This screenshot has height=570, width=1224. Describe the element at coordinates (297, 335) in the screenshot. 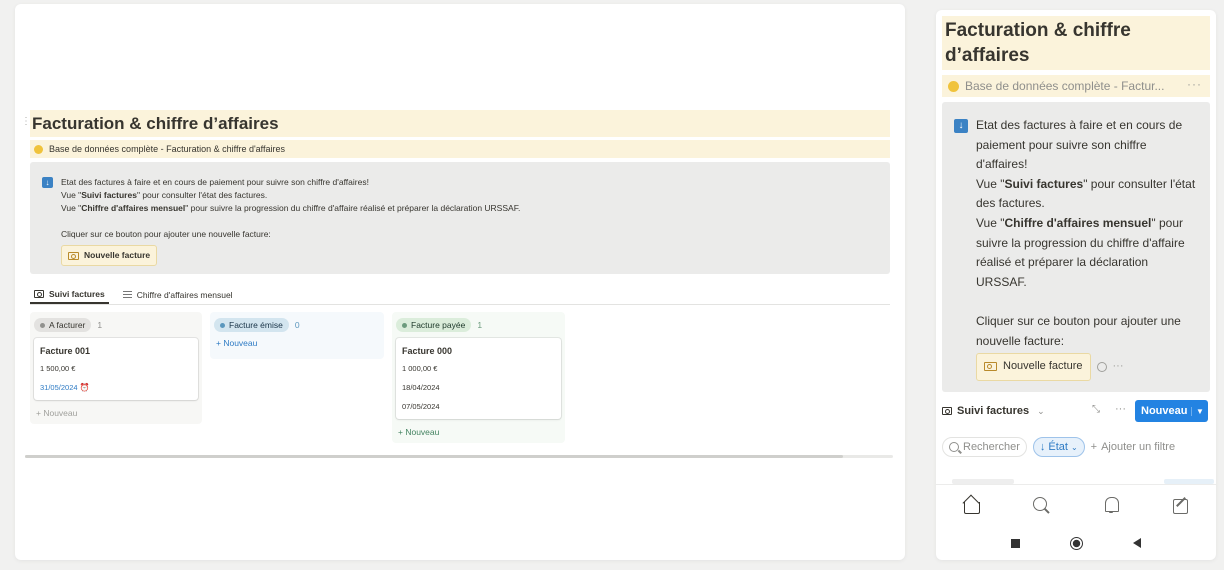

I see `board-column-facture-emise: Facture émise 0 + Nouveau` at that location.